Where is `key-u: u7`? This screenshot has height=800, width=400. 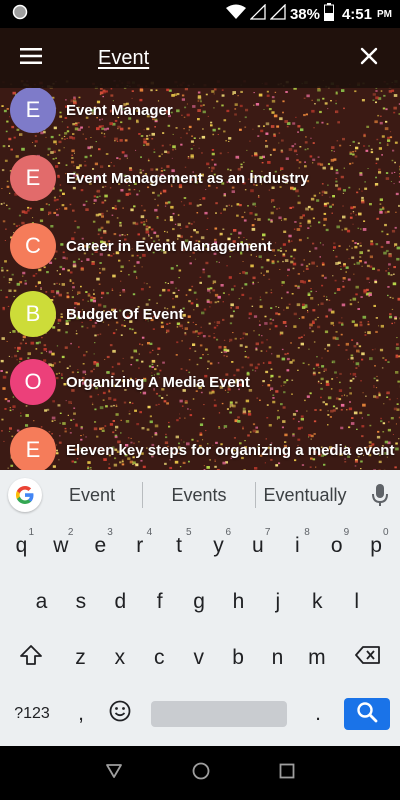
key-u: u7 is located at coordinates (257, 546).